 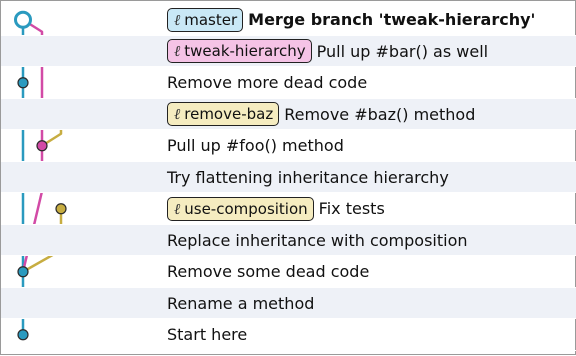 I want to click on commit-row-content: Try flattening inheritance hierarchy, so click(x=308, y=178).